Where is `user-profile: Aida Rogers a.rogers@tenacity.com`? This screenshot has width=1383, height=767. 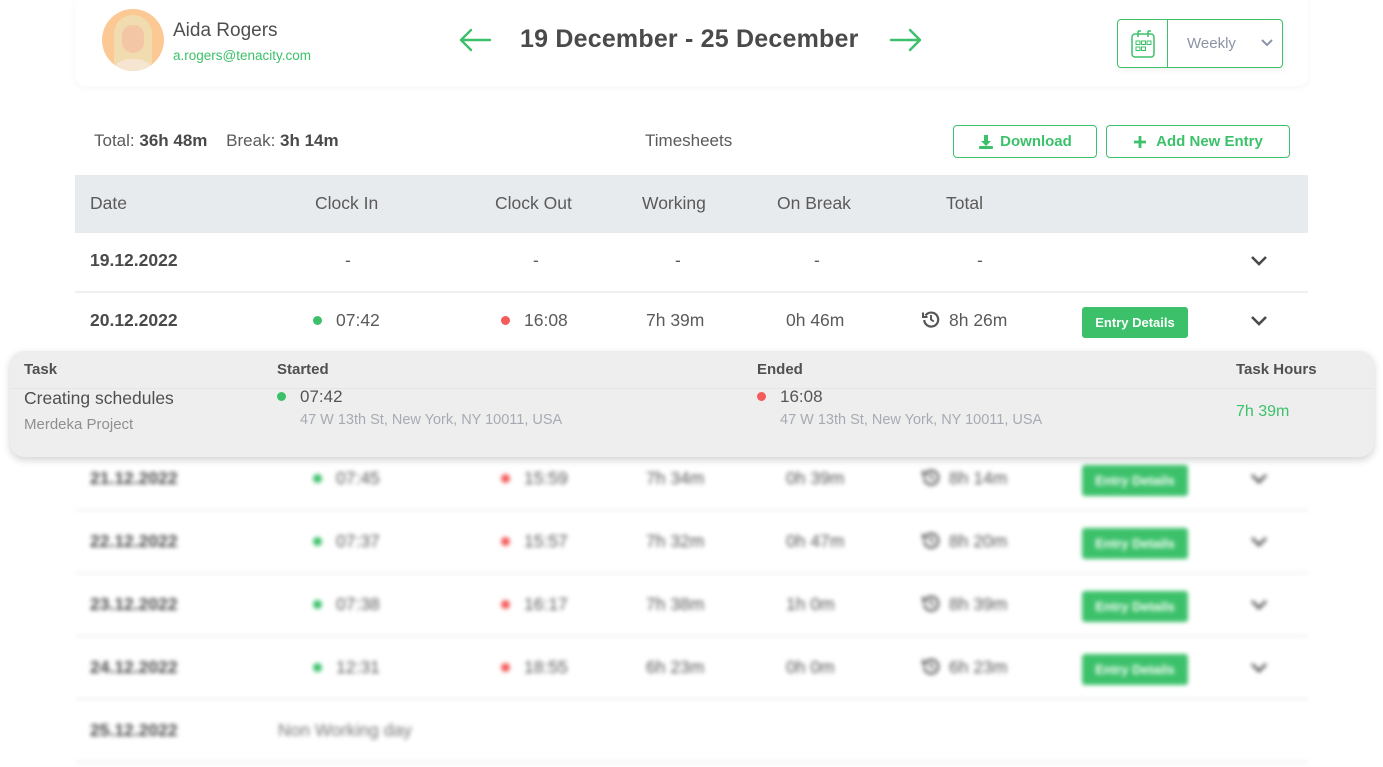 user-profile: Aida Rogers a.rogers@tenacity.com is located at coordinates (206, 40).